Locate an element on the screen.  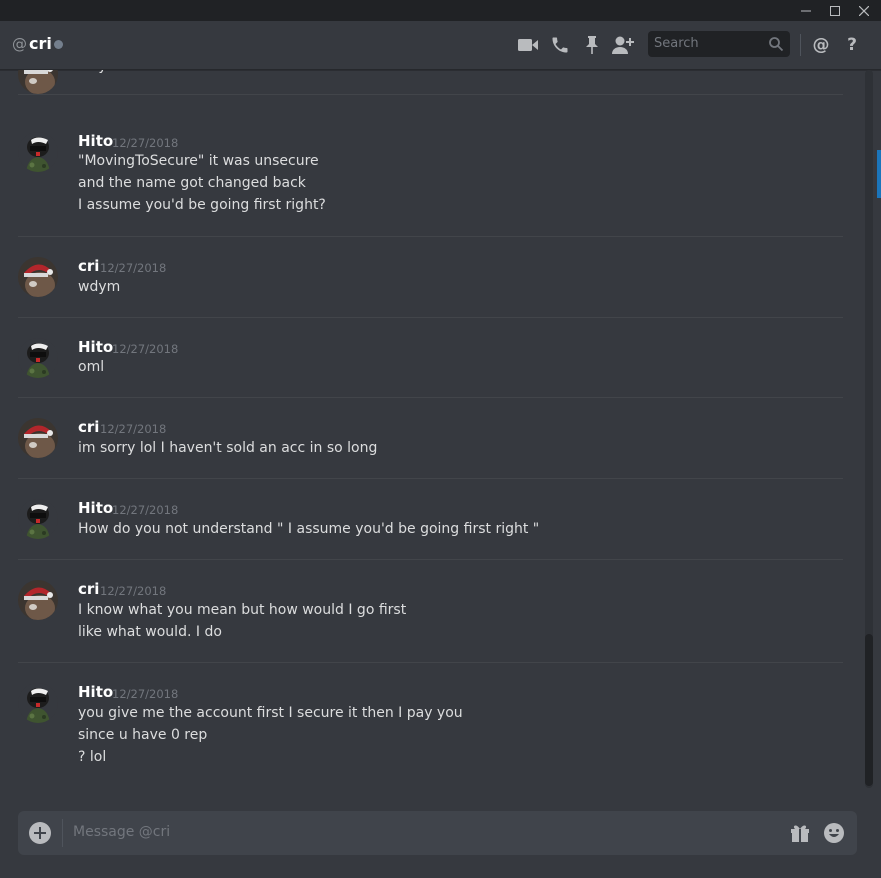
message-text: since u have 0 rep is located at coordinates (143, 735).